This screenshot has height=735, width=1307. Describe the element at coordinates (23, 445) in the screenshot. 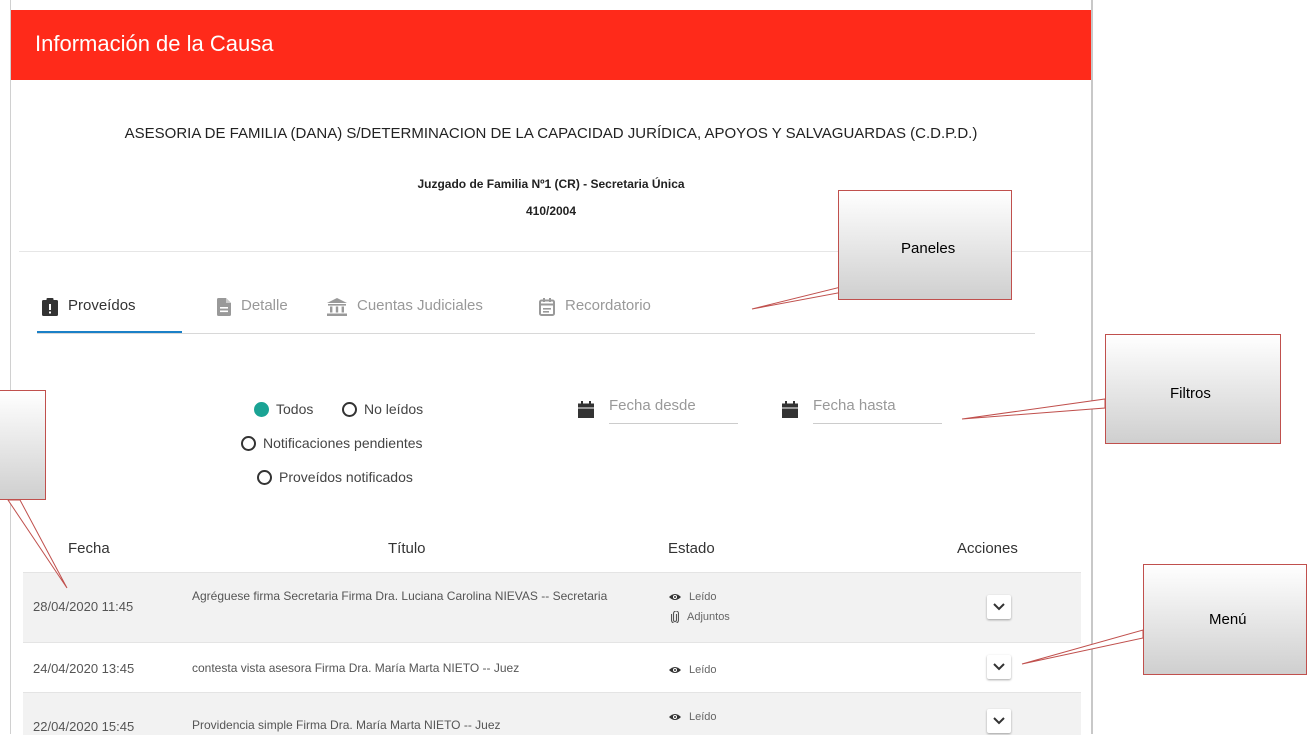

I see `callout-fecha` at that location.